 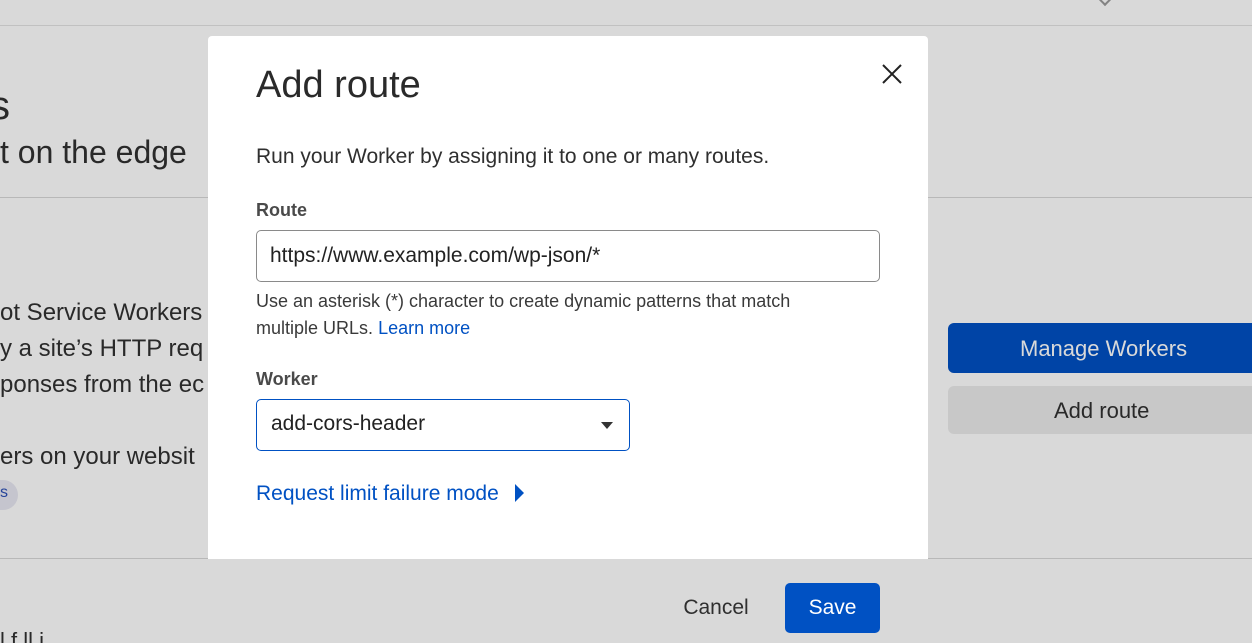 I want to click on worker-label: Worker, so click(x=287, y=379).